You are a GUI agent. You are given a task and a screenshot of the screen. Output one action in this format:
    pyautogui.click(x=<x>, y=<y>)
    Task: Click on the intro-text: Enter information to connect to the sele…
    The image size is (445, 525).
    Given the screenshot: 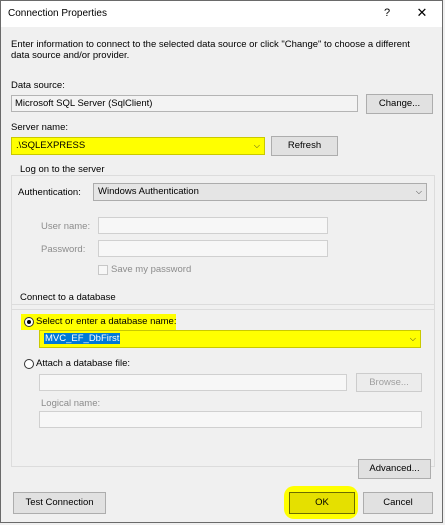 What is the action you would take?
    pyautogui.click(x=210, y=50)
    